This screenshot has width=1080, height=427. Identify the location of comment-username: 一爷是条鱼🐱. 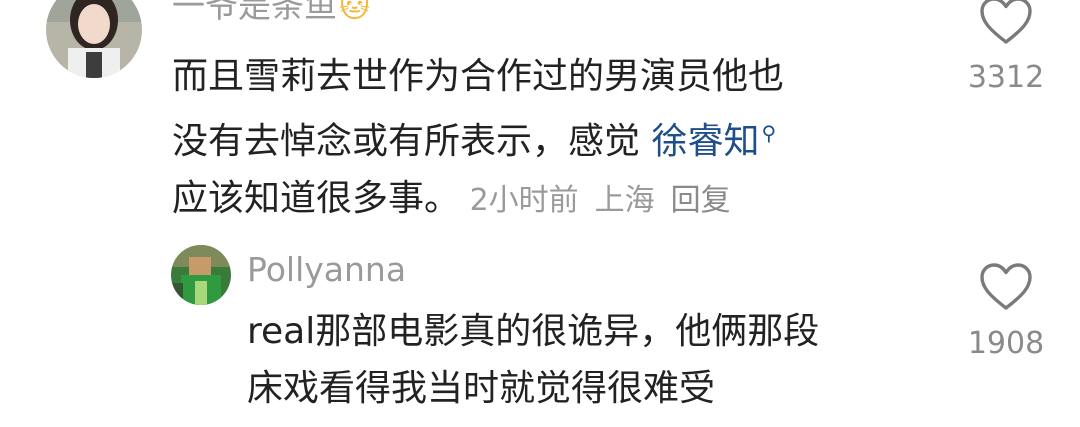
(271, 14).